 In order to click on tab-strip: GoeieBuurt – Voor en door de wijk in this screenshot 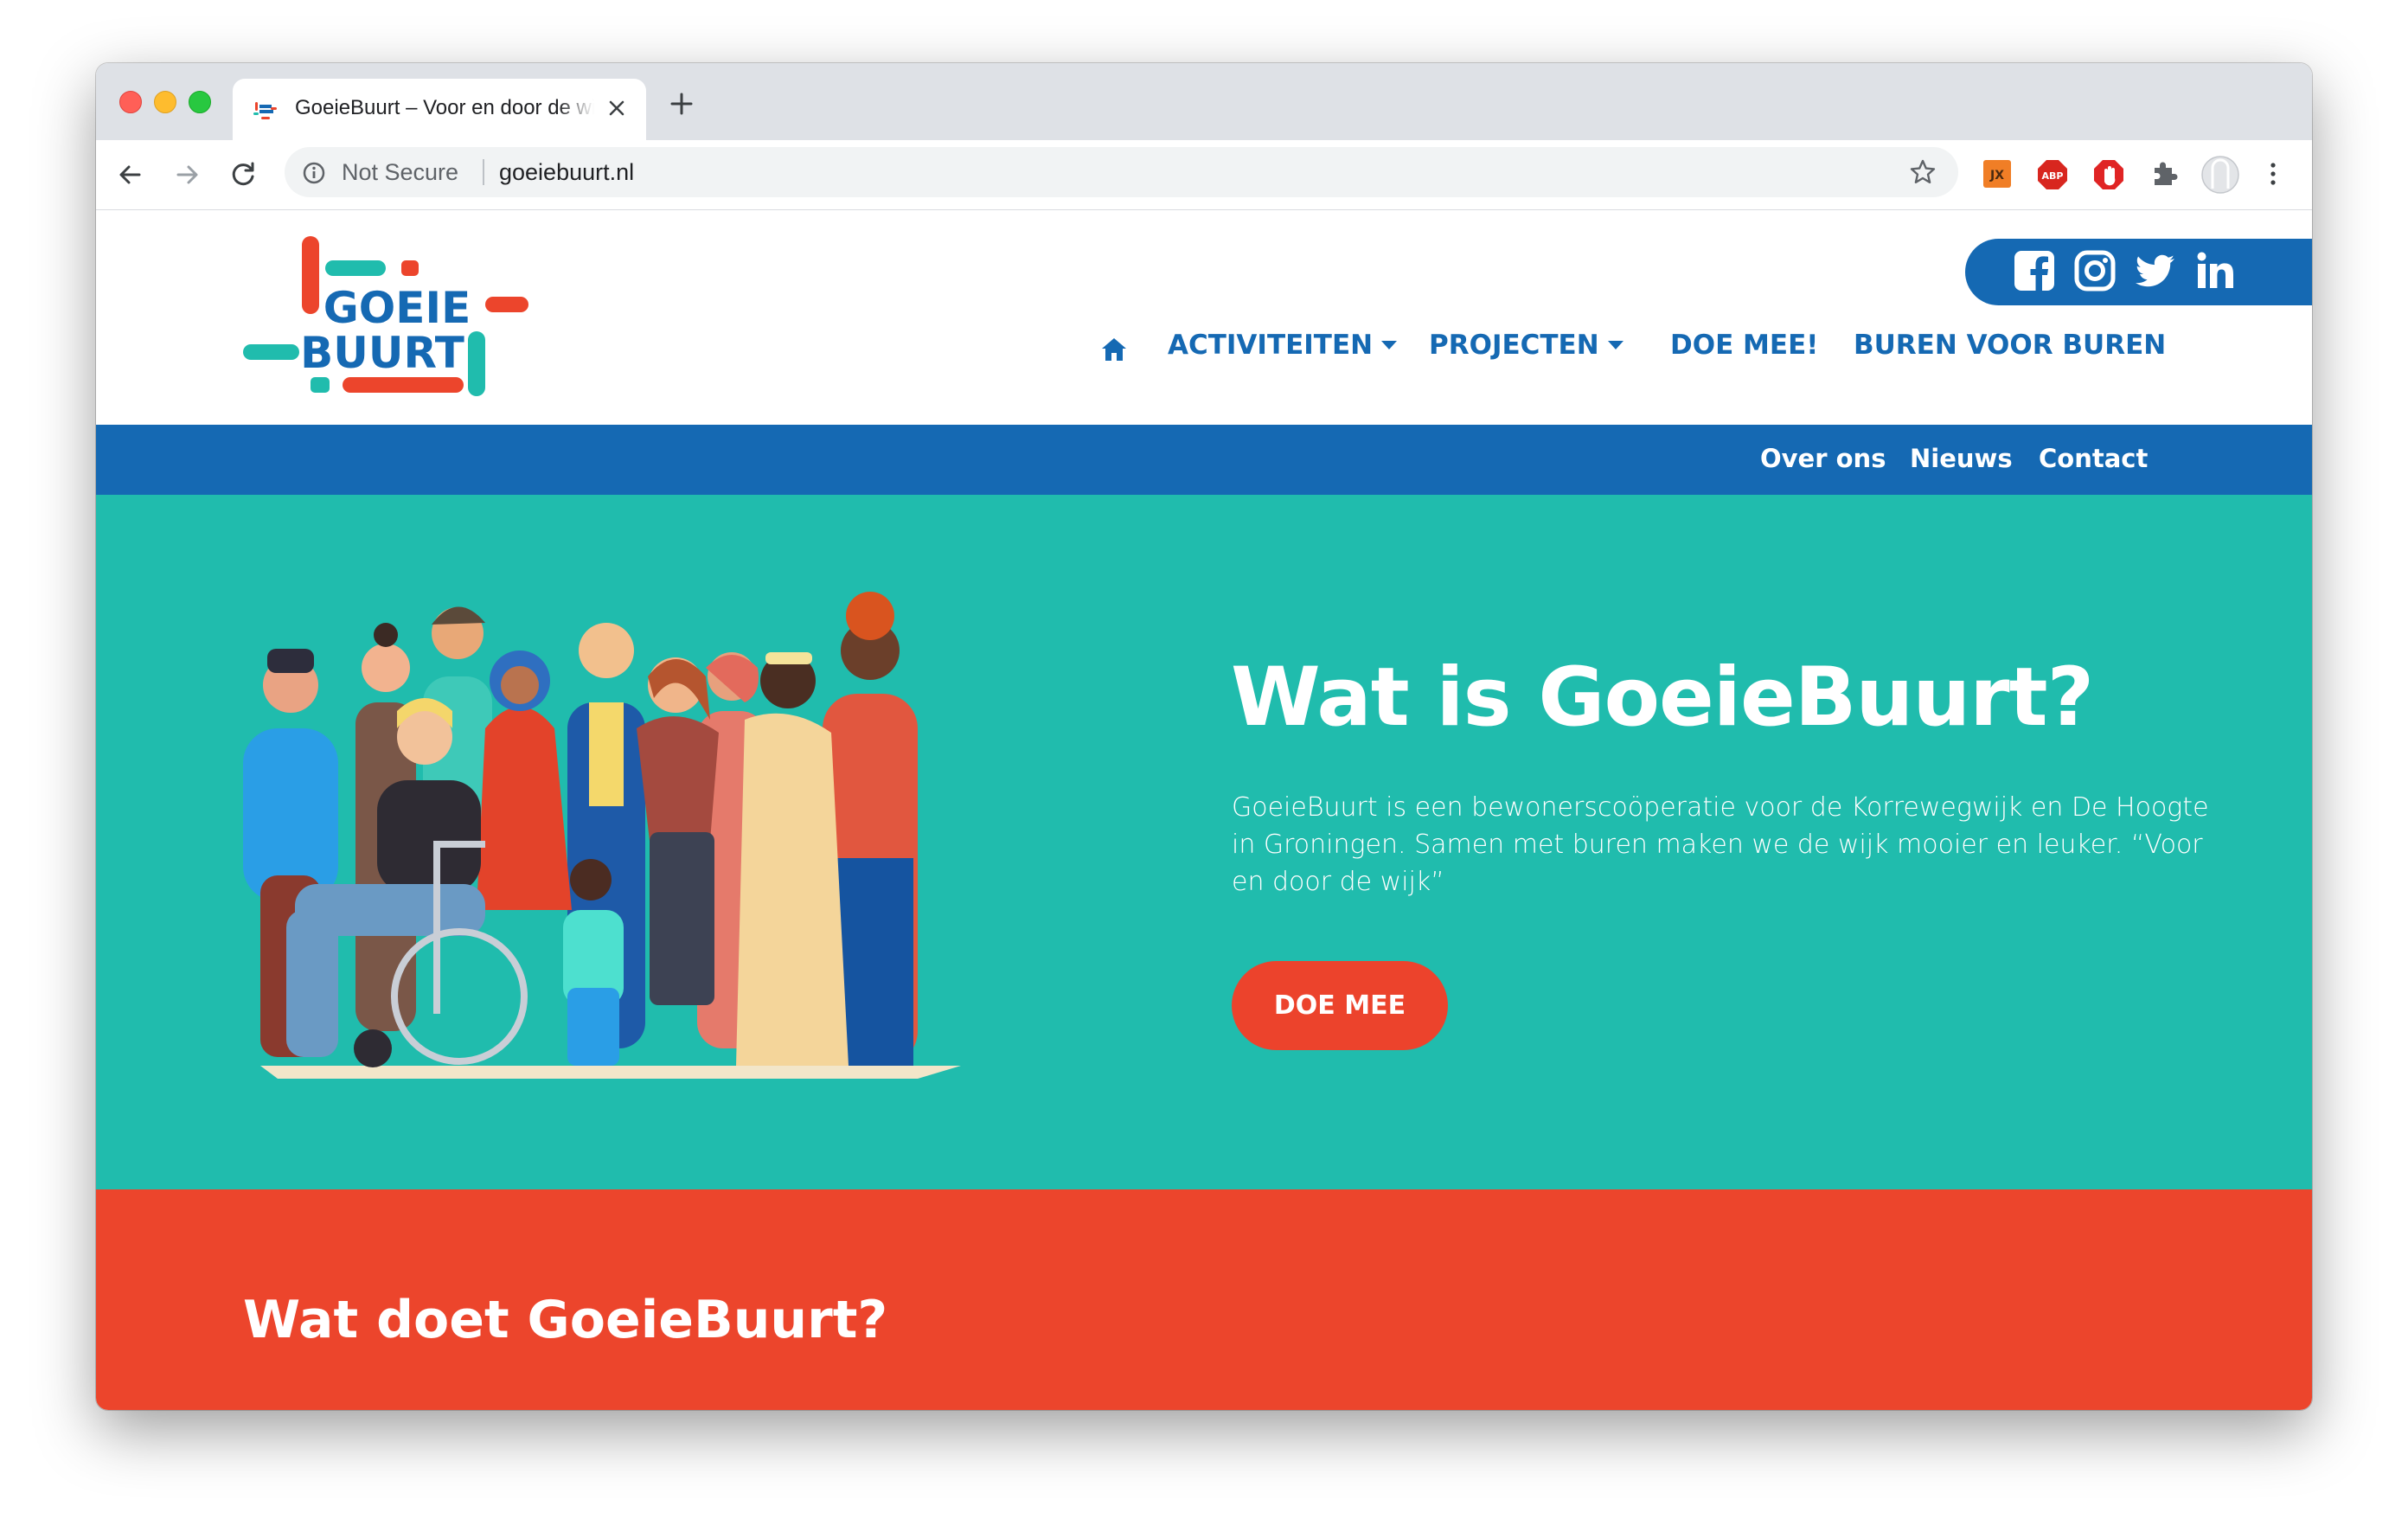, I will do `click(1204, 101)`.